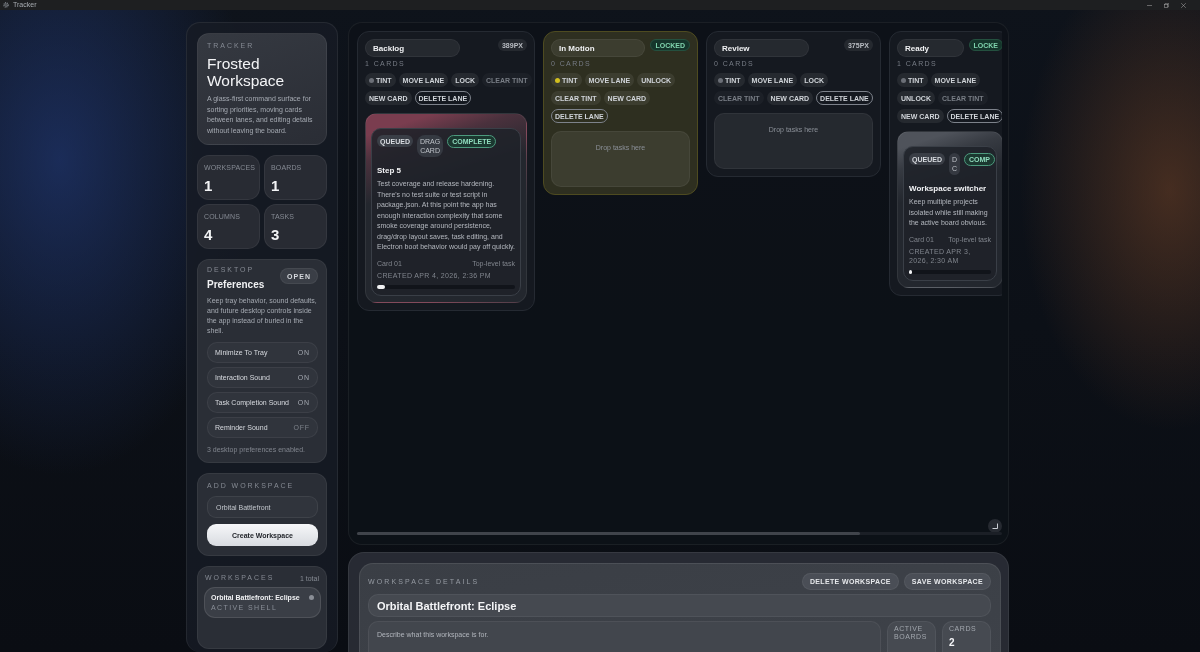 This screenshot has width=1200, height=652. What do you see at coordinates (930, 48) in the screenshot?
I see `lane-title-field: Ready` at bounding box center [930, 48].